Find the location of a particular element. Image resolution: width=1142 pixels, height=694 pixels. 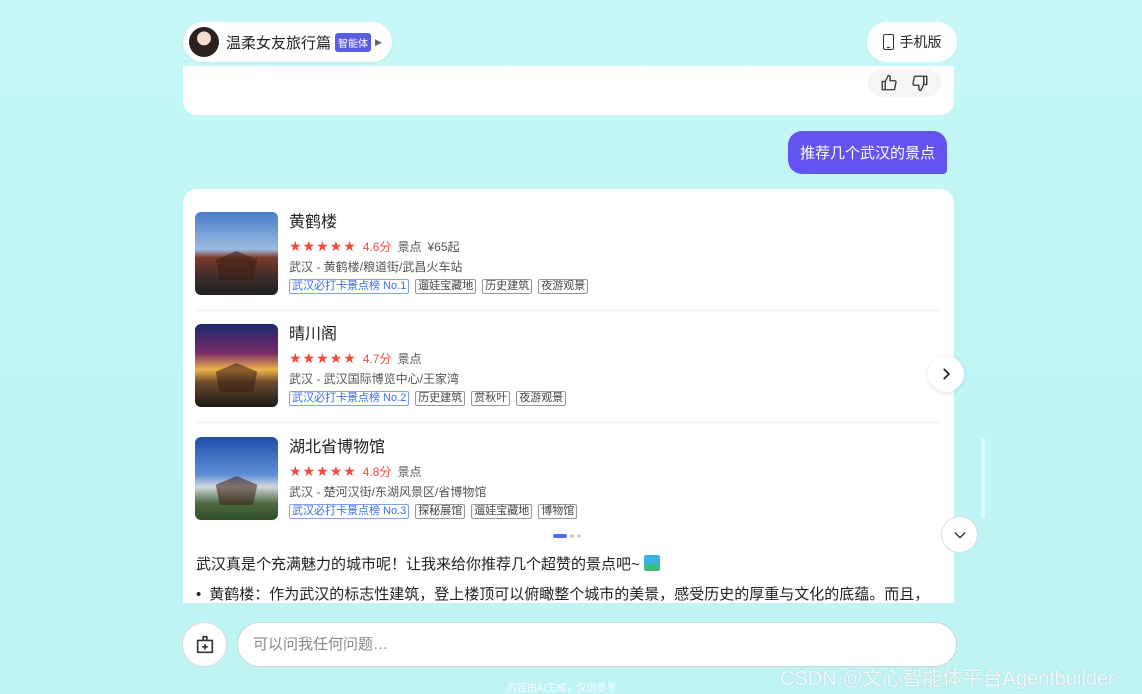

answer-intro: 武汉真是个充满魅力的城市呢！让我来给你推荐几个超赞的景点吧~ is located at coordinates (428, 563).